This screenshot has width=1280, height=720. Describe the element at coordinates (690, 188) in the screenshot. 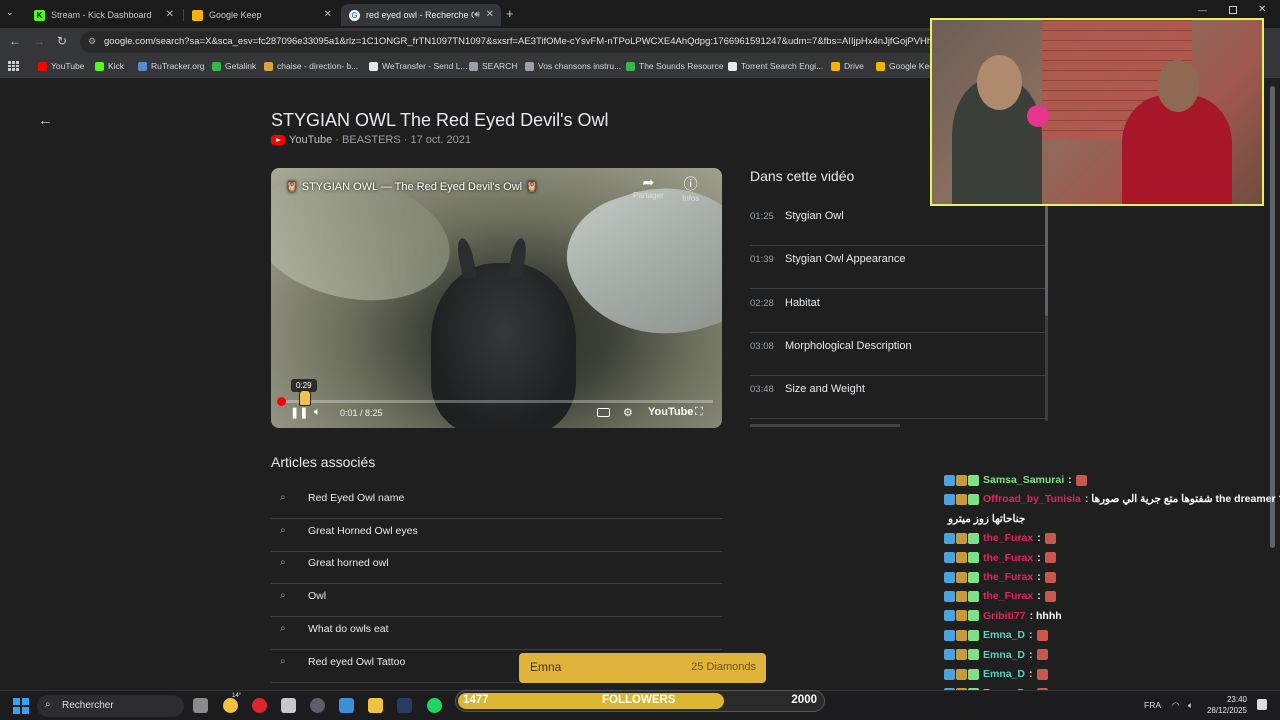

I see `info-button: ⓘ Infos` at that location.